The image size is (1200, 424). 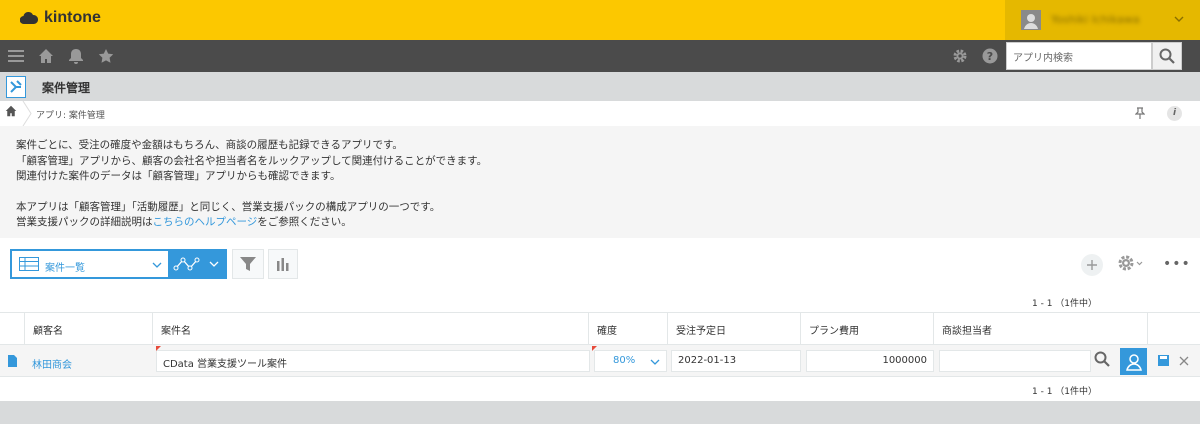 What do you see at coordinates (90, 264) in the screenshot?
I see `view-select: 案件一覧` at bounding box center [90, 264].